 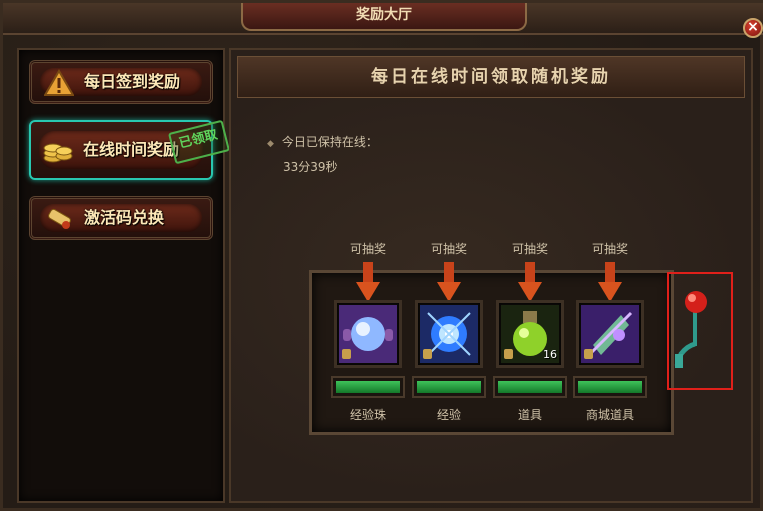 I want to click on item-quantity: 16, so click(x=550, y=354).